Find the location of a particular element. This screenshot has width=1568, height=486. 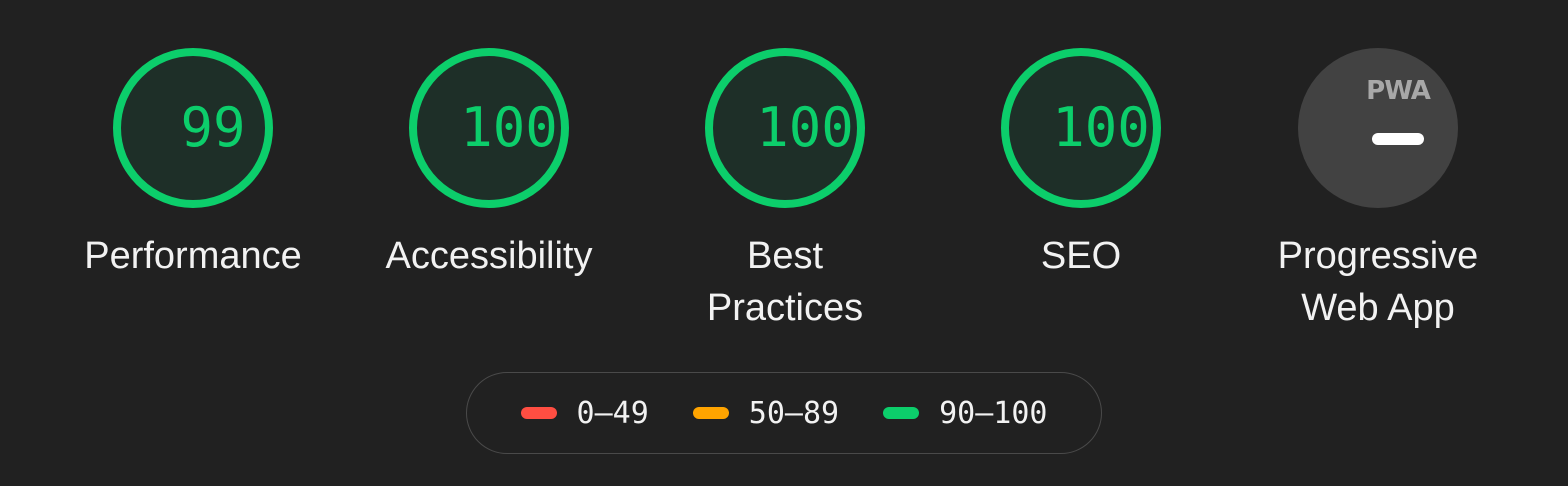

legend-item-average: 50–89 is located at coordinates (766, 413).